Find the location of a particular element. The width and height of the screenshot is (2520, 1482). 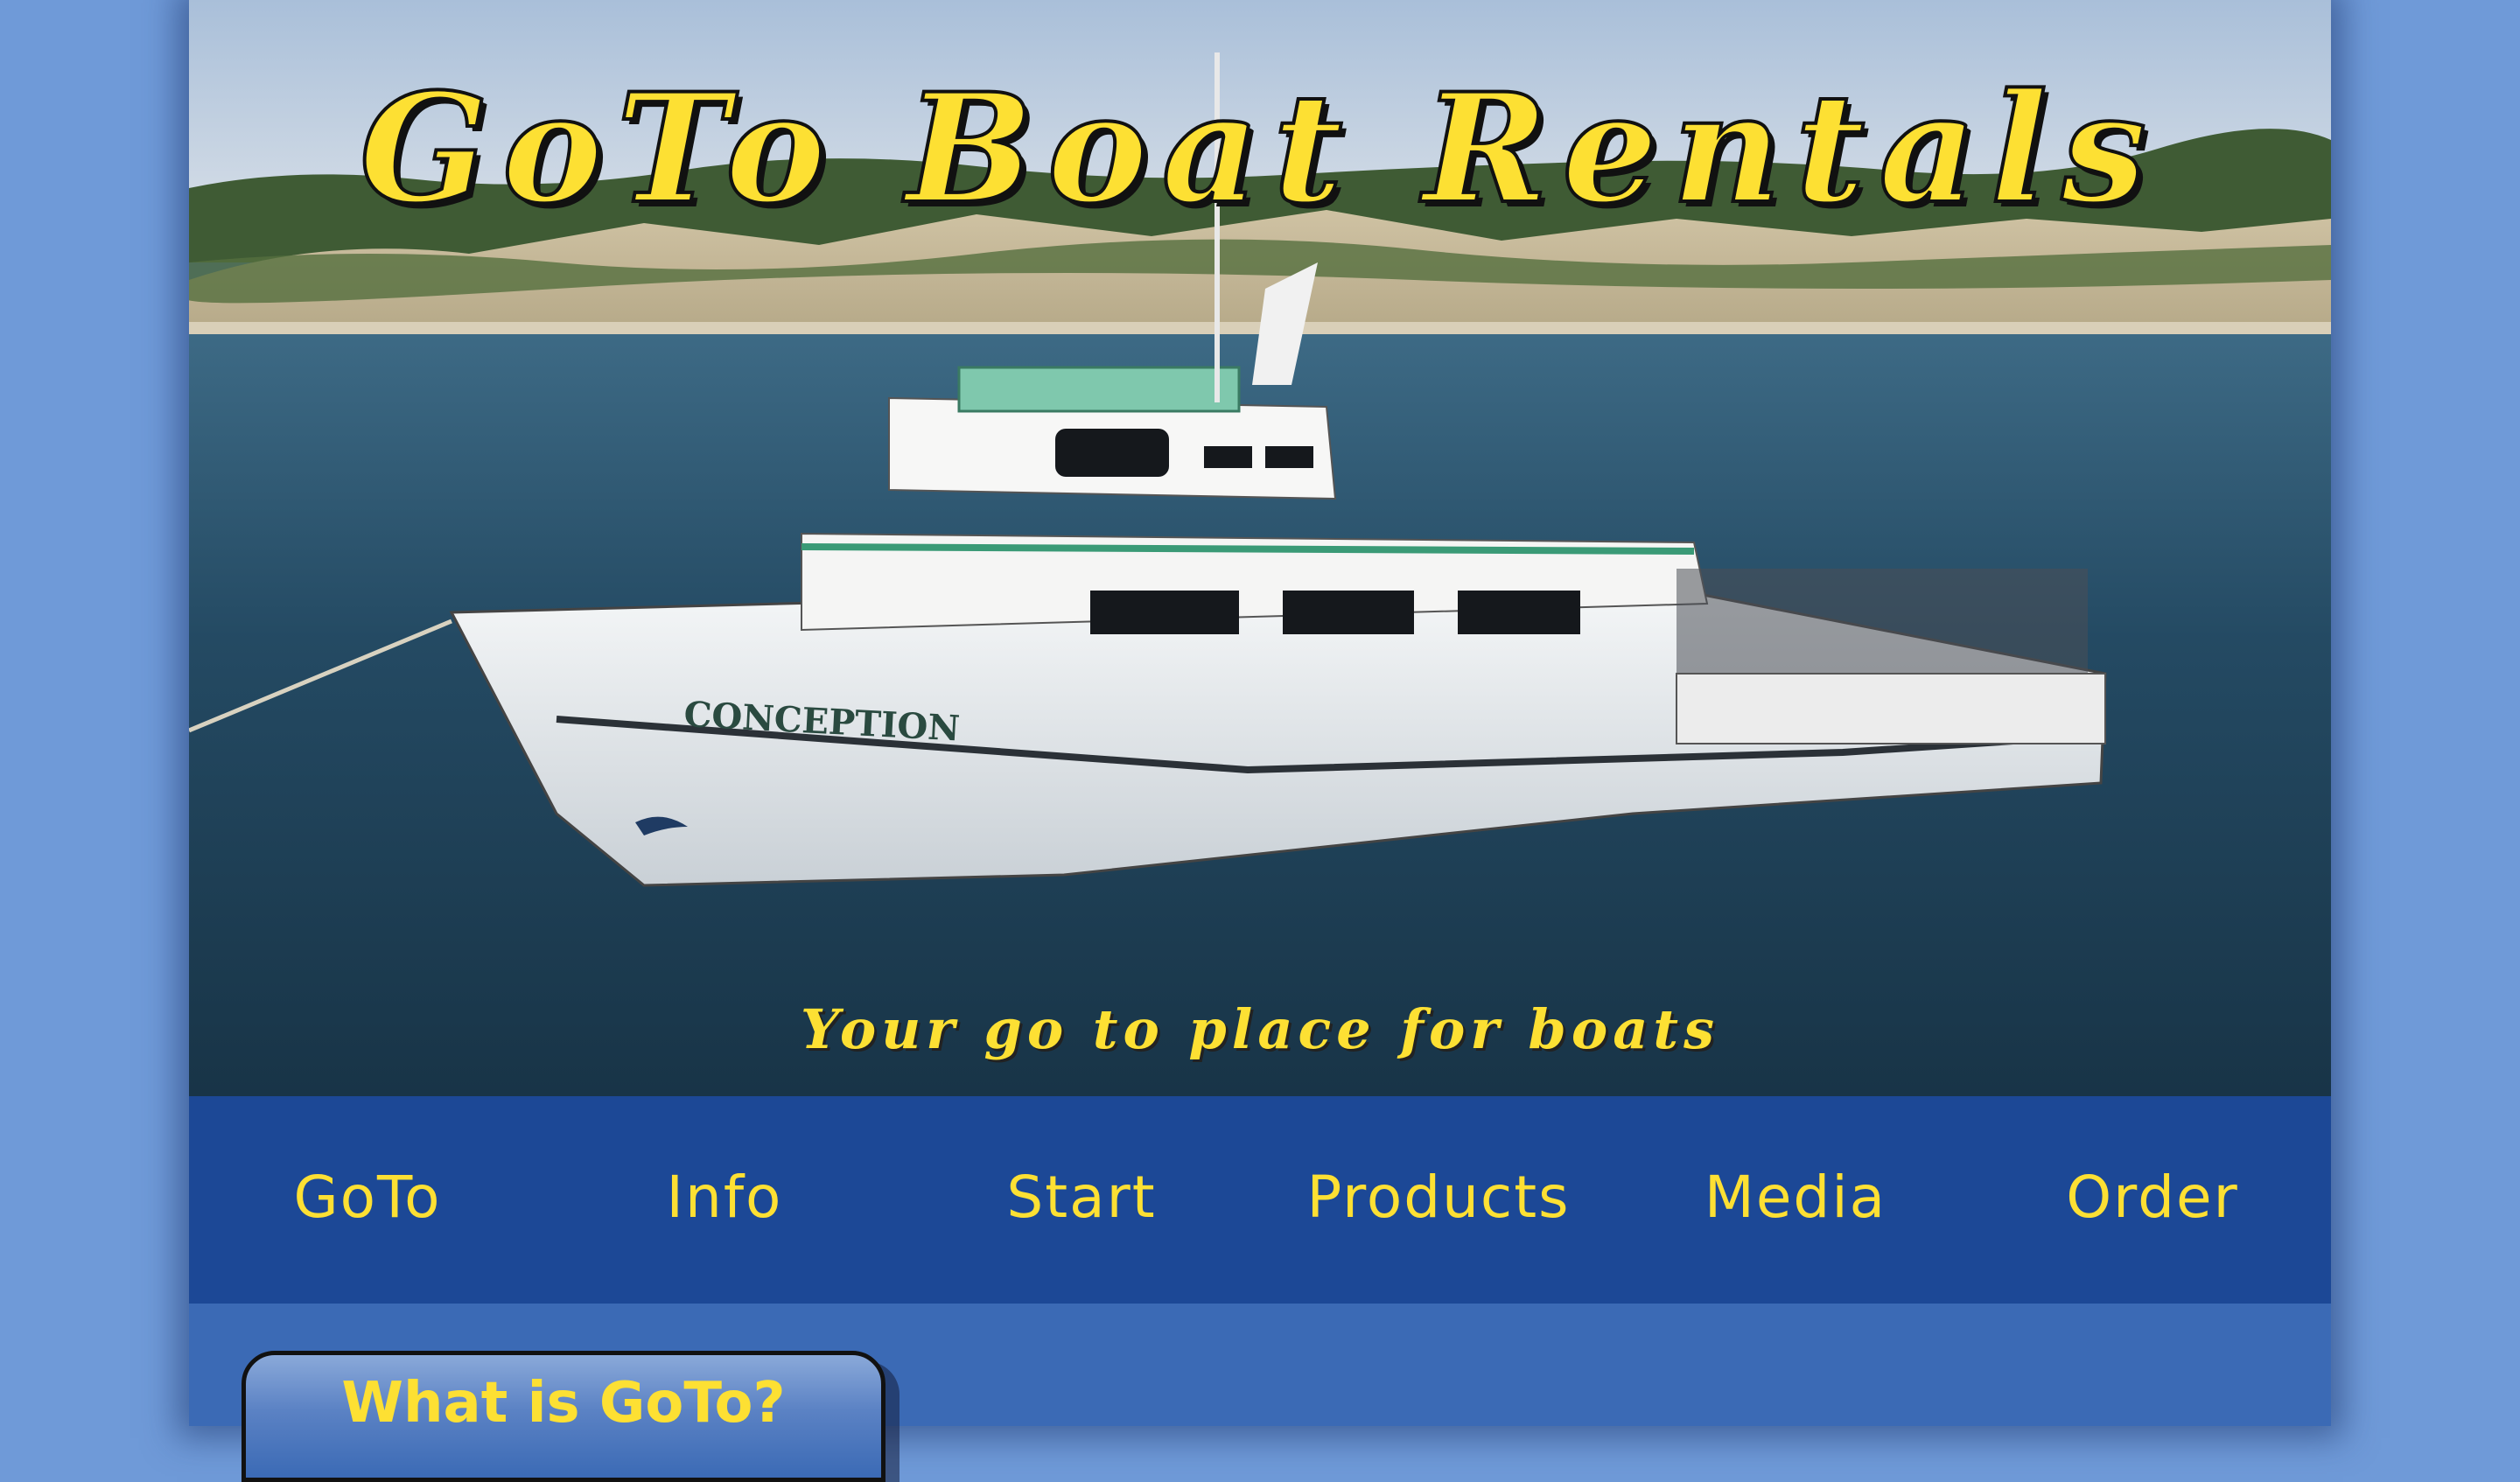

main-content: What is GoTo? is located at coordinates (1260, 1393).